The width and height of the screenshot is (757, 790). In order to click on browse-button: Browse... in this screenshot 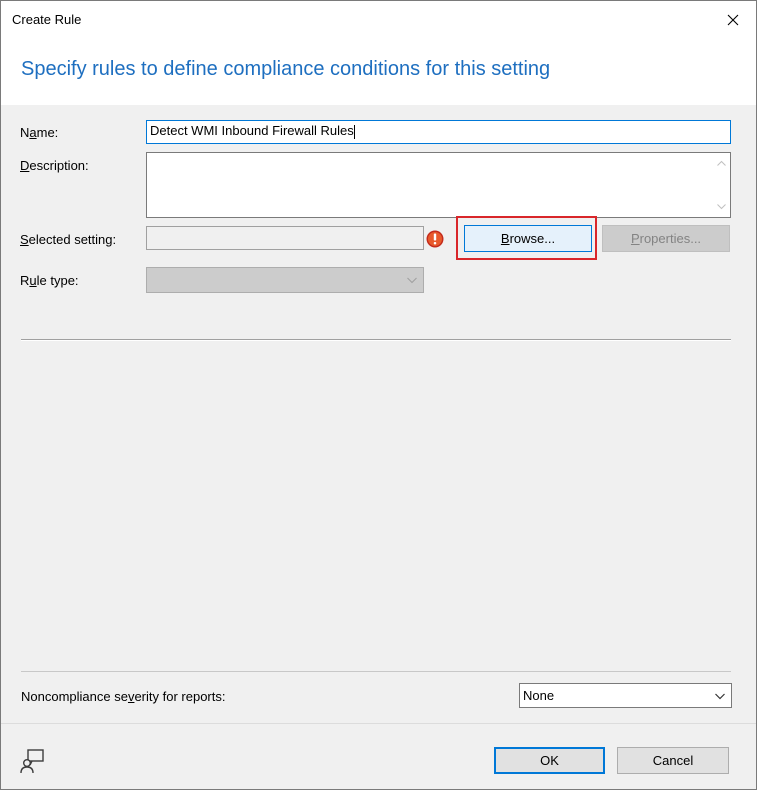, I will do `click(528, 238)`.